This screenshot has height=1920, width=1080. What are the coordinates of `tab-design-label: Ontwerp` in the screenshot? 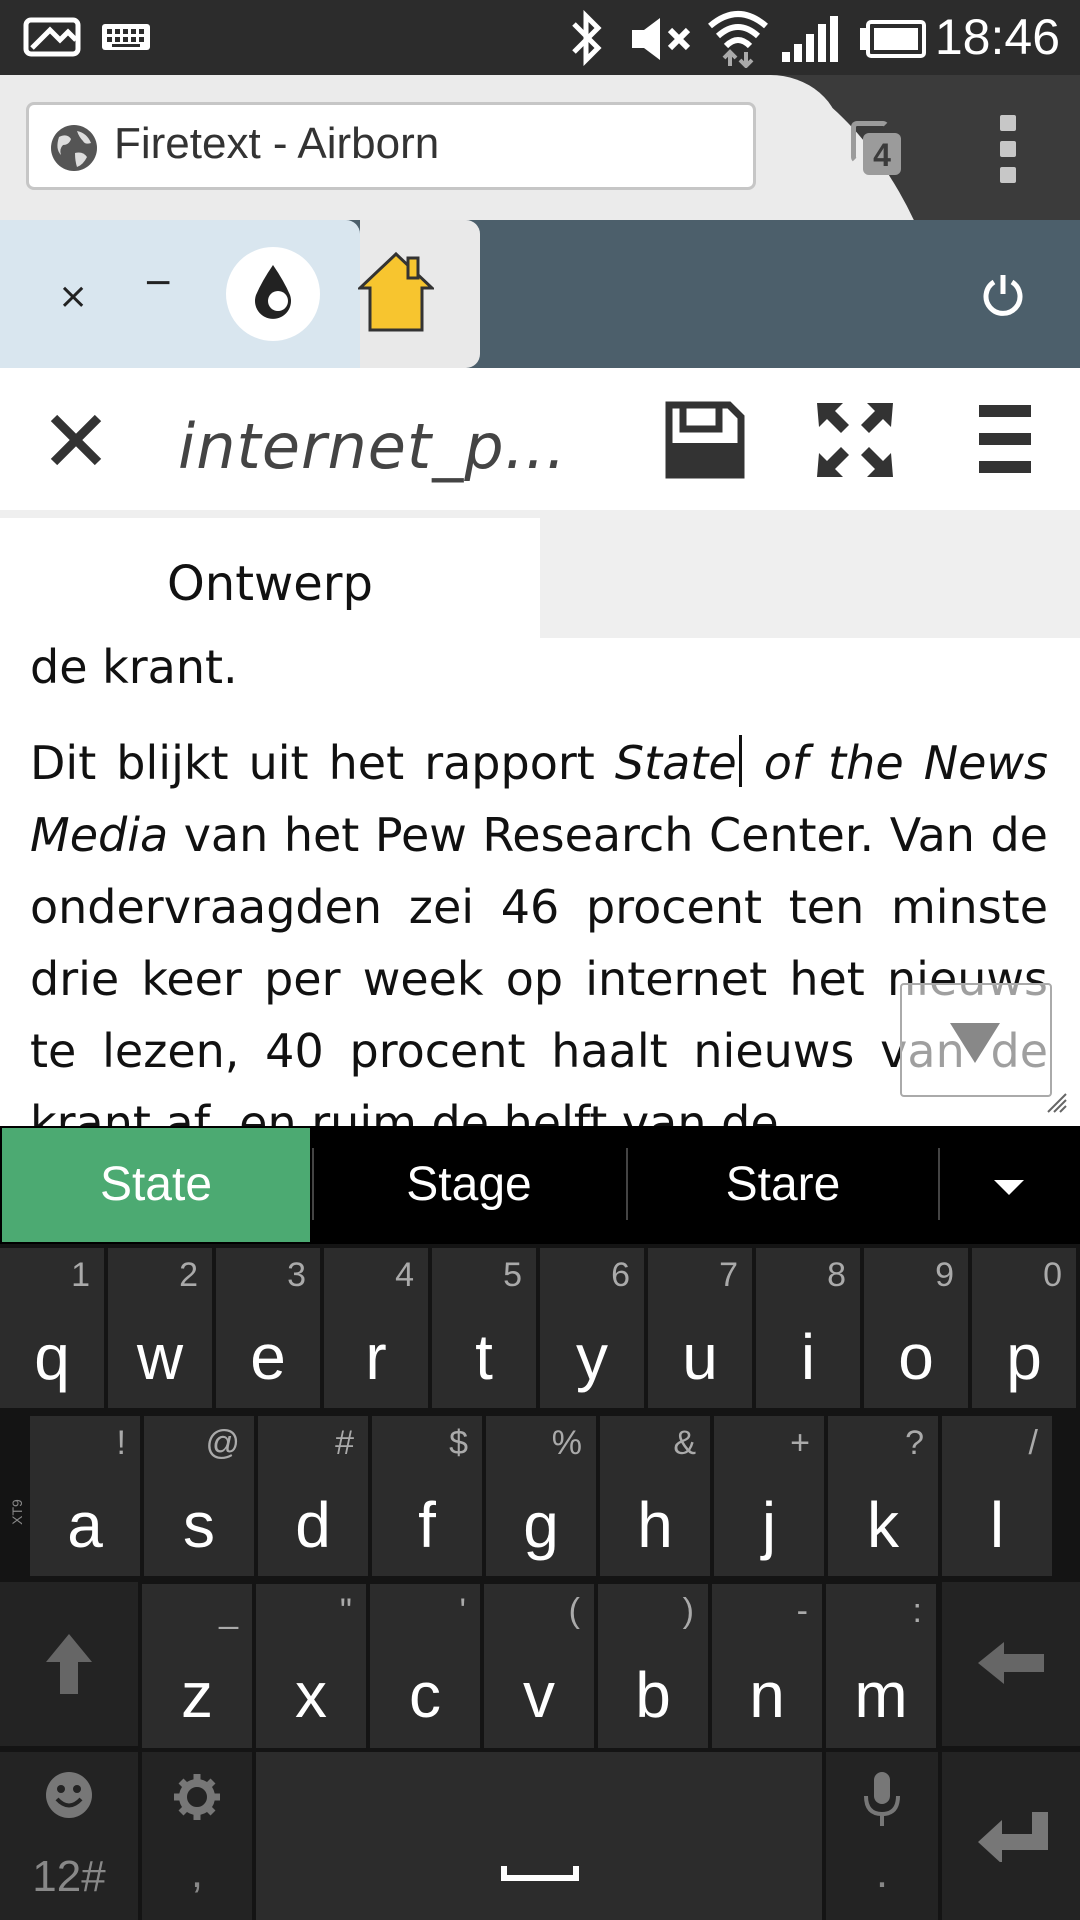 It's located at (269, 584).